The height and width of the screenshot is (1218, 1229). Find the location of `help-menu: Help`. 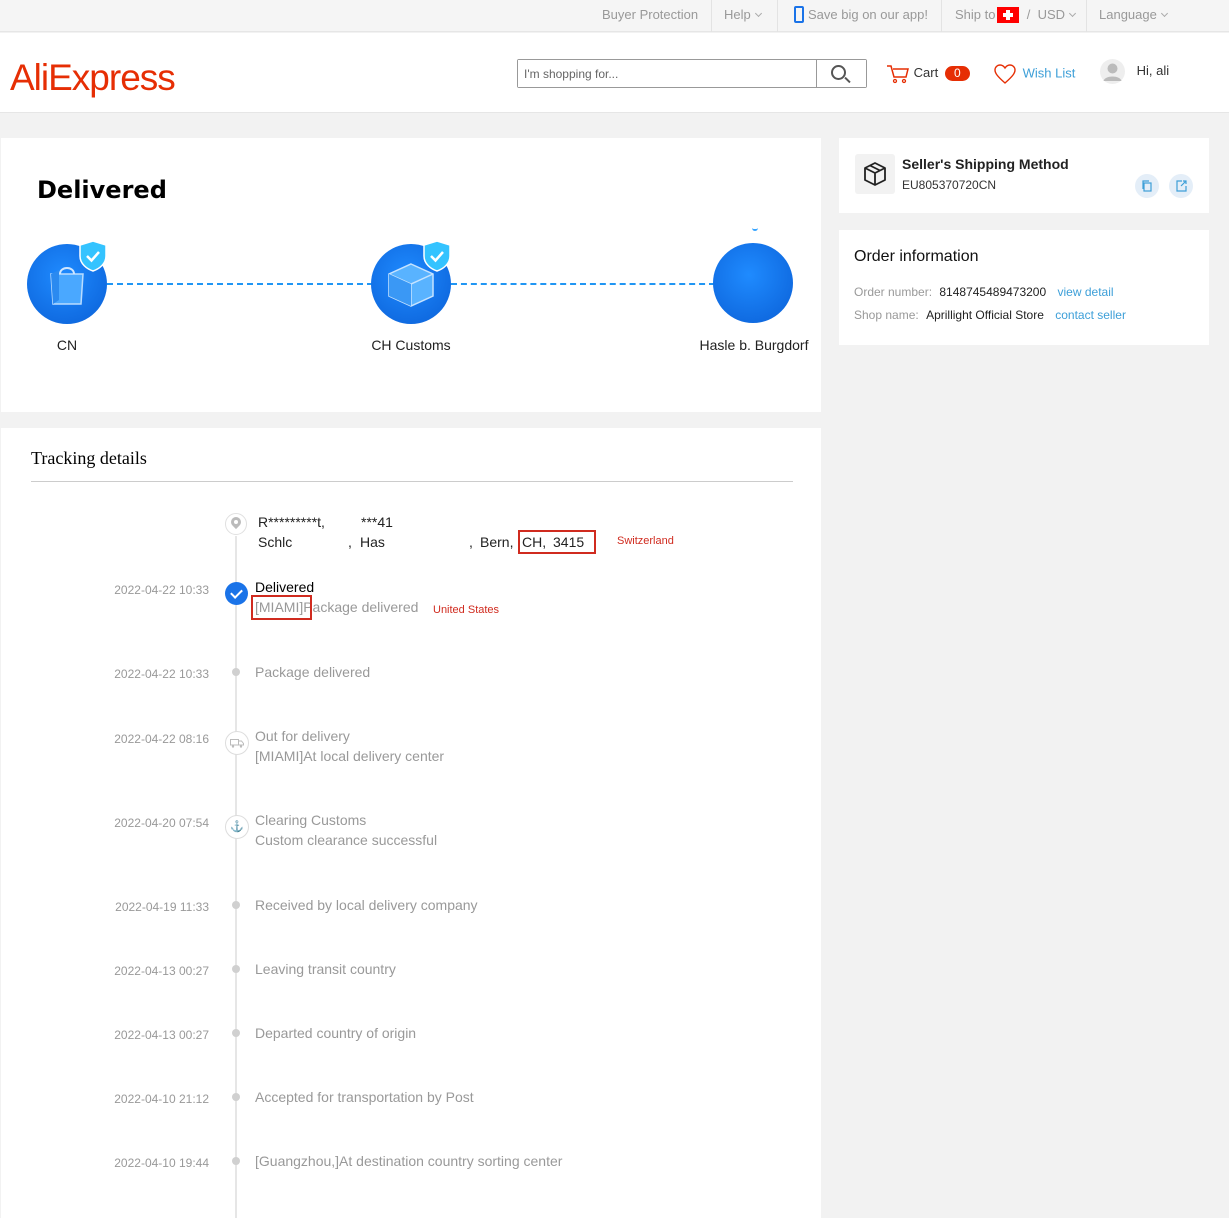

help-menu: Help is located at coordinates (743, 16).